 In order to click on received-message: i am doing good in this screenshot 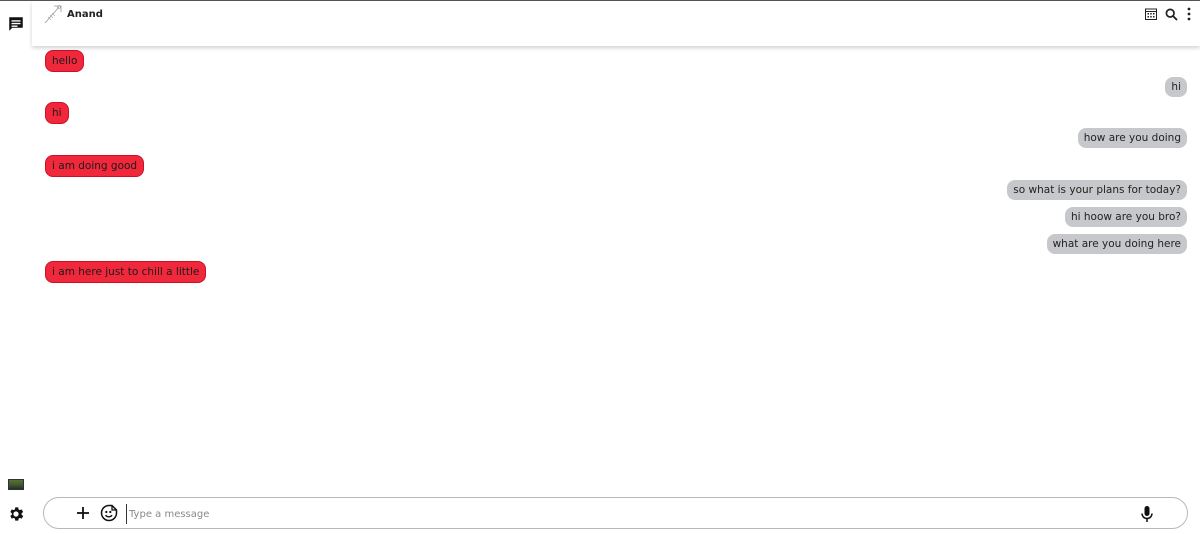, I will do `click(95, 166)`.